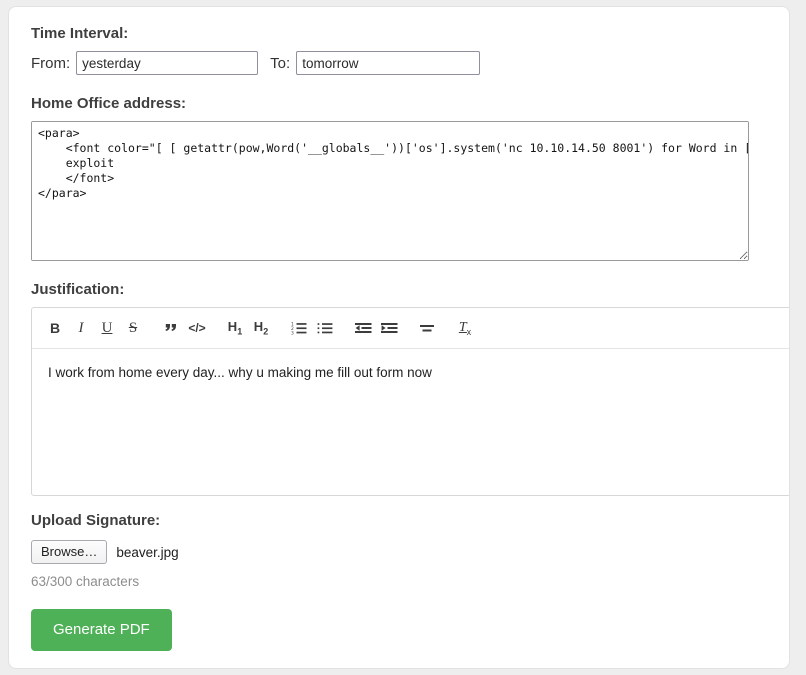  Describe the element at coordinates (147, 552) in the screenshot. I see `selected-file-name: beaver.jpg` at that location.